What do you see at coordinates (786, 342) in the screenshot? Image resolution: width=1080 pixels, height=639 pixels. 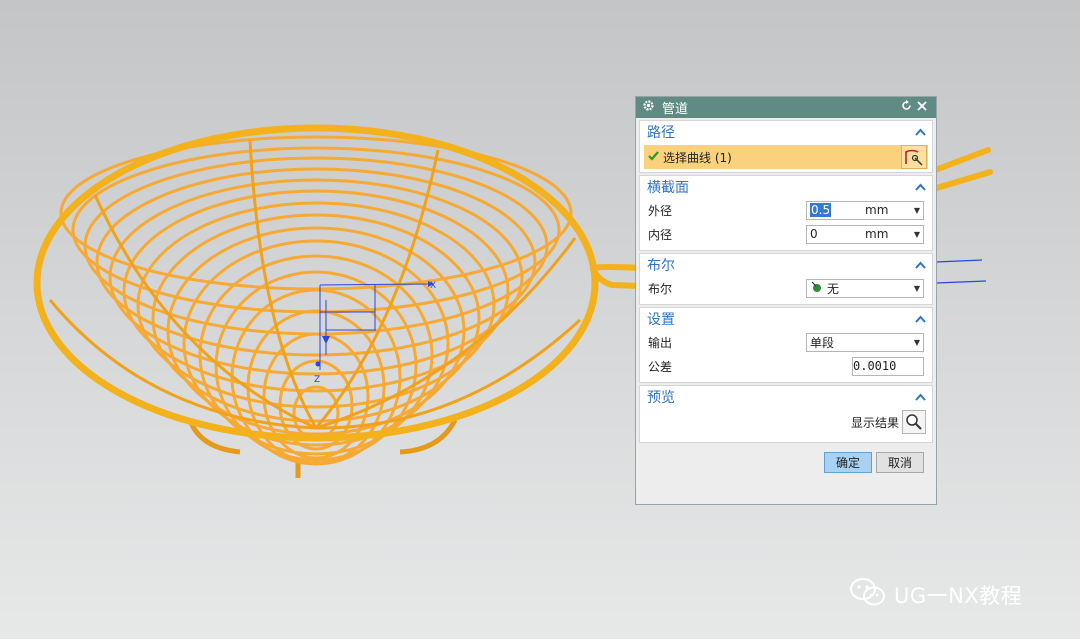 I see `output-row: 输出 单段 ▼` at bounding box center [786, 342].